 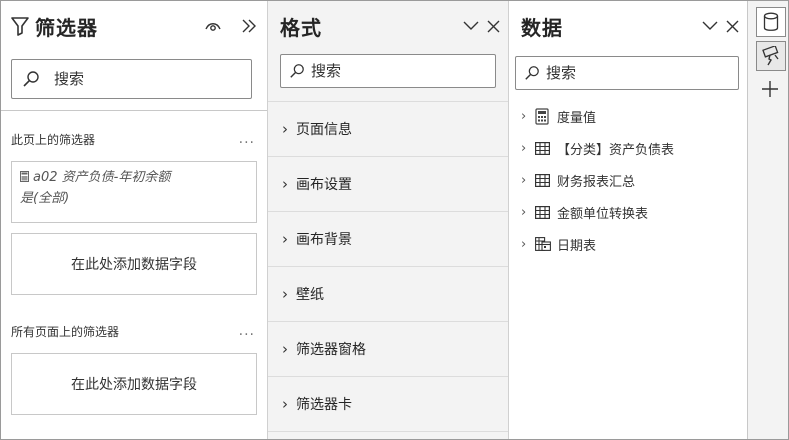 I want to click on format-card-canvas-background: › 画布背景, so click(x=388, y=239).